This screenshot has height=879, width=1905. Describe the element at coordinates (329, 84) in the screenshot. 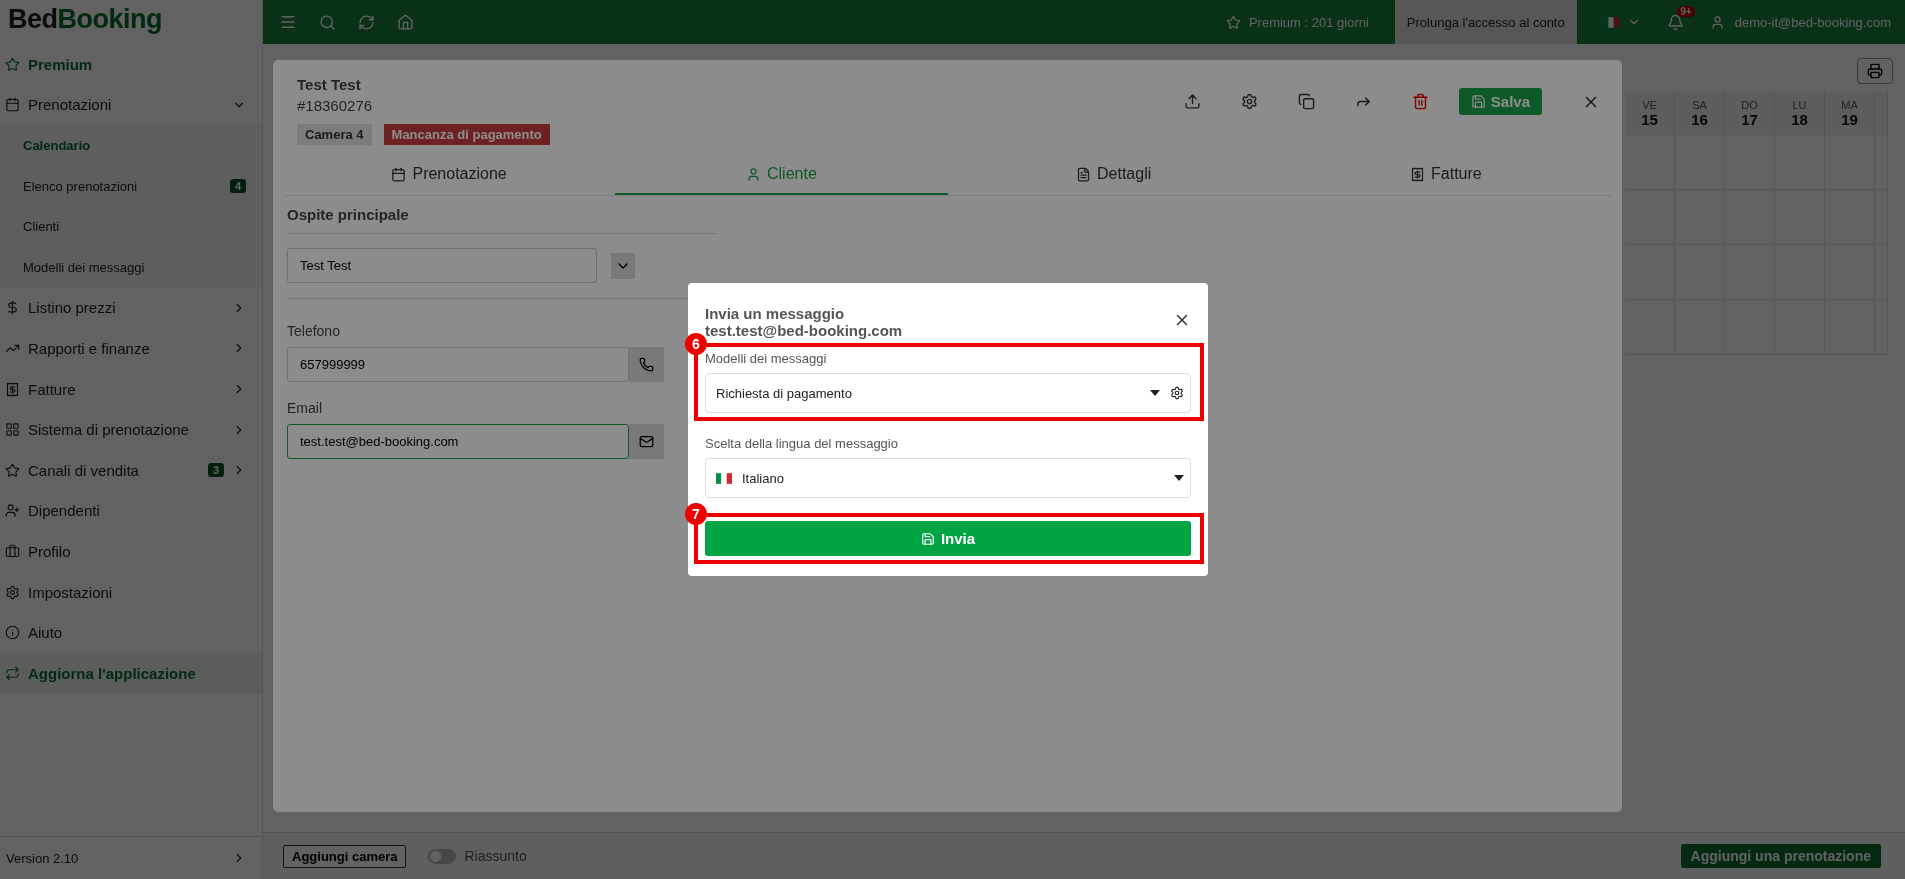

I see `guest-name: Test Test` at that location.